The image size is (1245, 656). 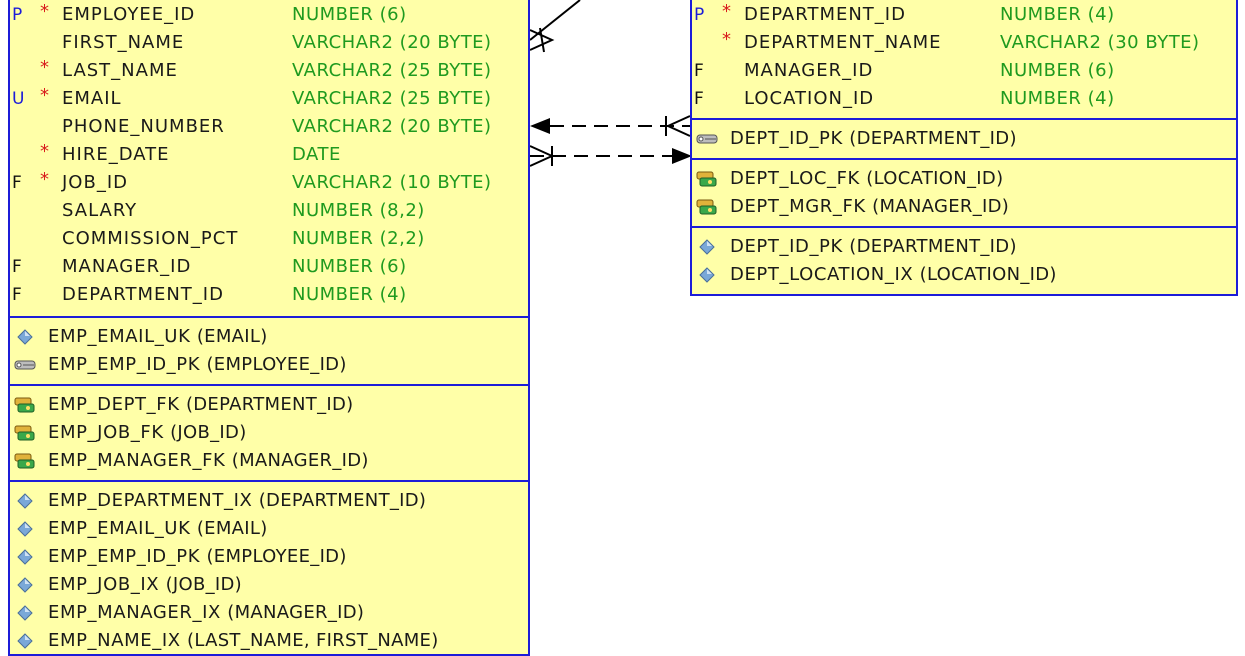 I want to click on column-row: F DEPARTMENT_ID NUMBER (4), so click(x=269, y=295).